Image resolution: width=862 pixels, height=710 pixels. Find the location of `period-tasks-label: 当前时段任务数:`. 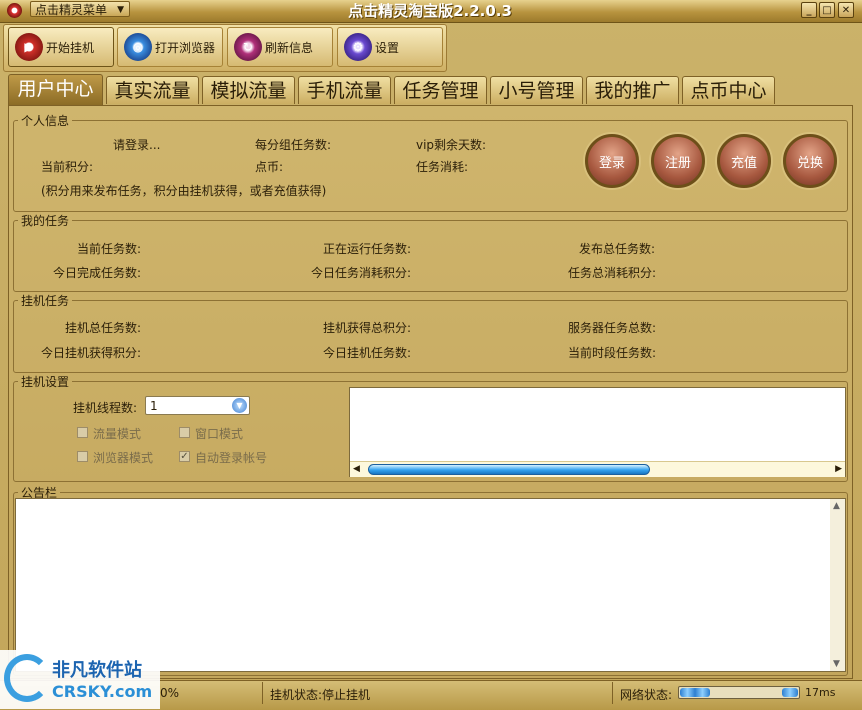

period-tasks-label: 当前时段任务数: is located at coordinates (612, 353).